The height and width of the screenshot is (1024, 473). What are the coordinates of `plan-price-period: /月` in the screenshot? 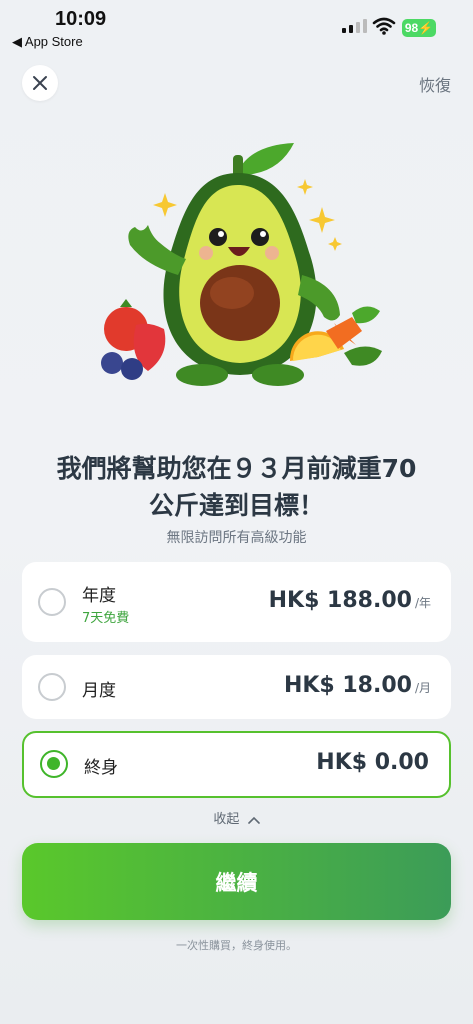 It's located at (422, 688).